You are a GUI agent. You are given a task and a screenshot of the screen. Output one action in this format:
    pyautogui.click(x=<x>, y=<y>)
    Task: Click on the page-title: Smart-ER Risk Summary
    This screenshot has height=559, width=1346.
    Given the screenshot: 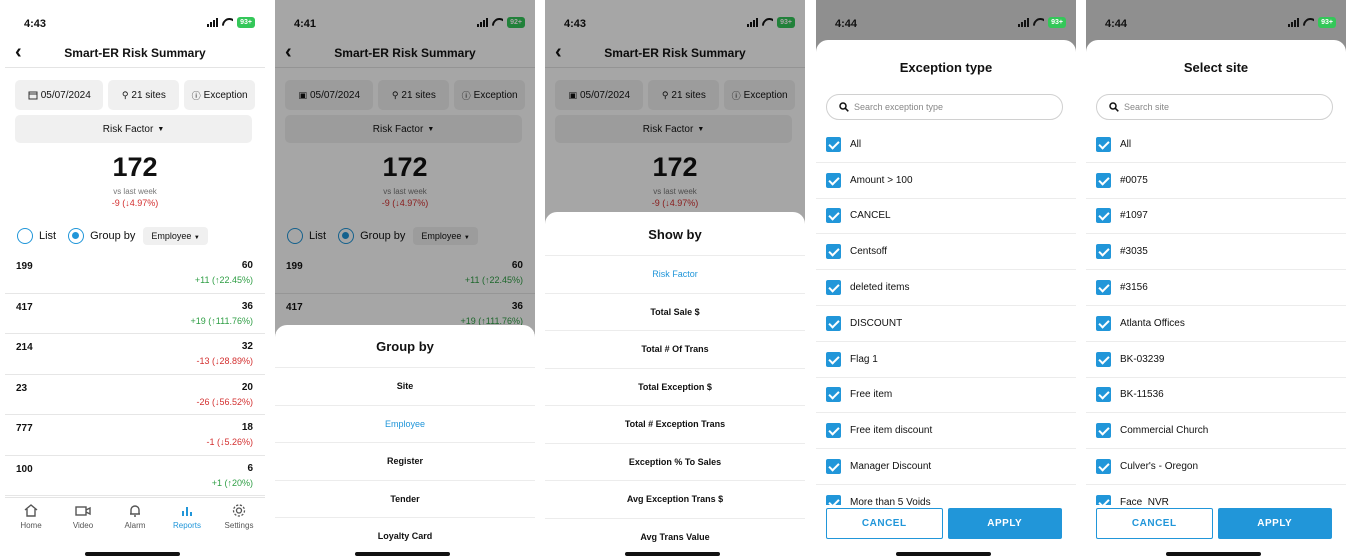 What is the action you would take?
    pyautogui.click(x=135, y=53)
    